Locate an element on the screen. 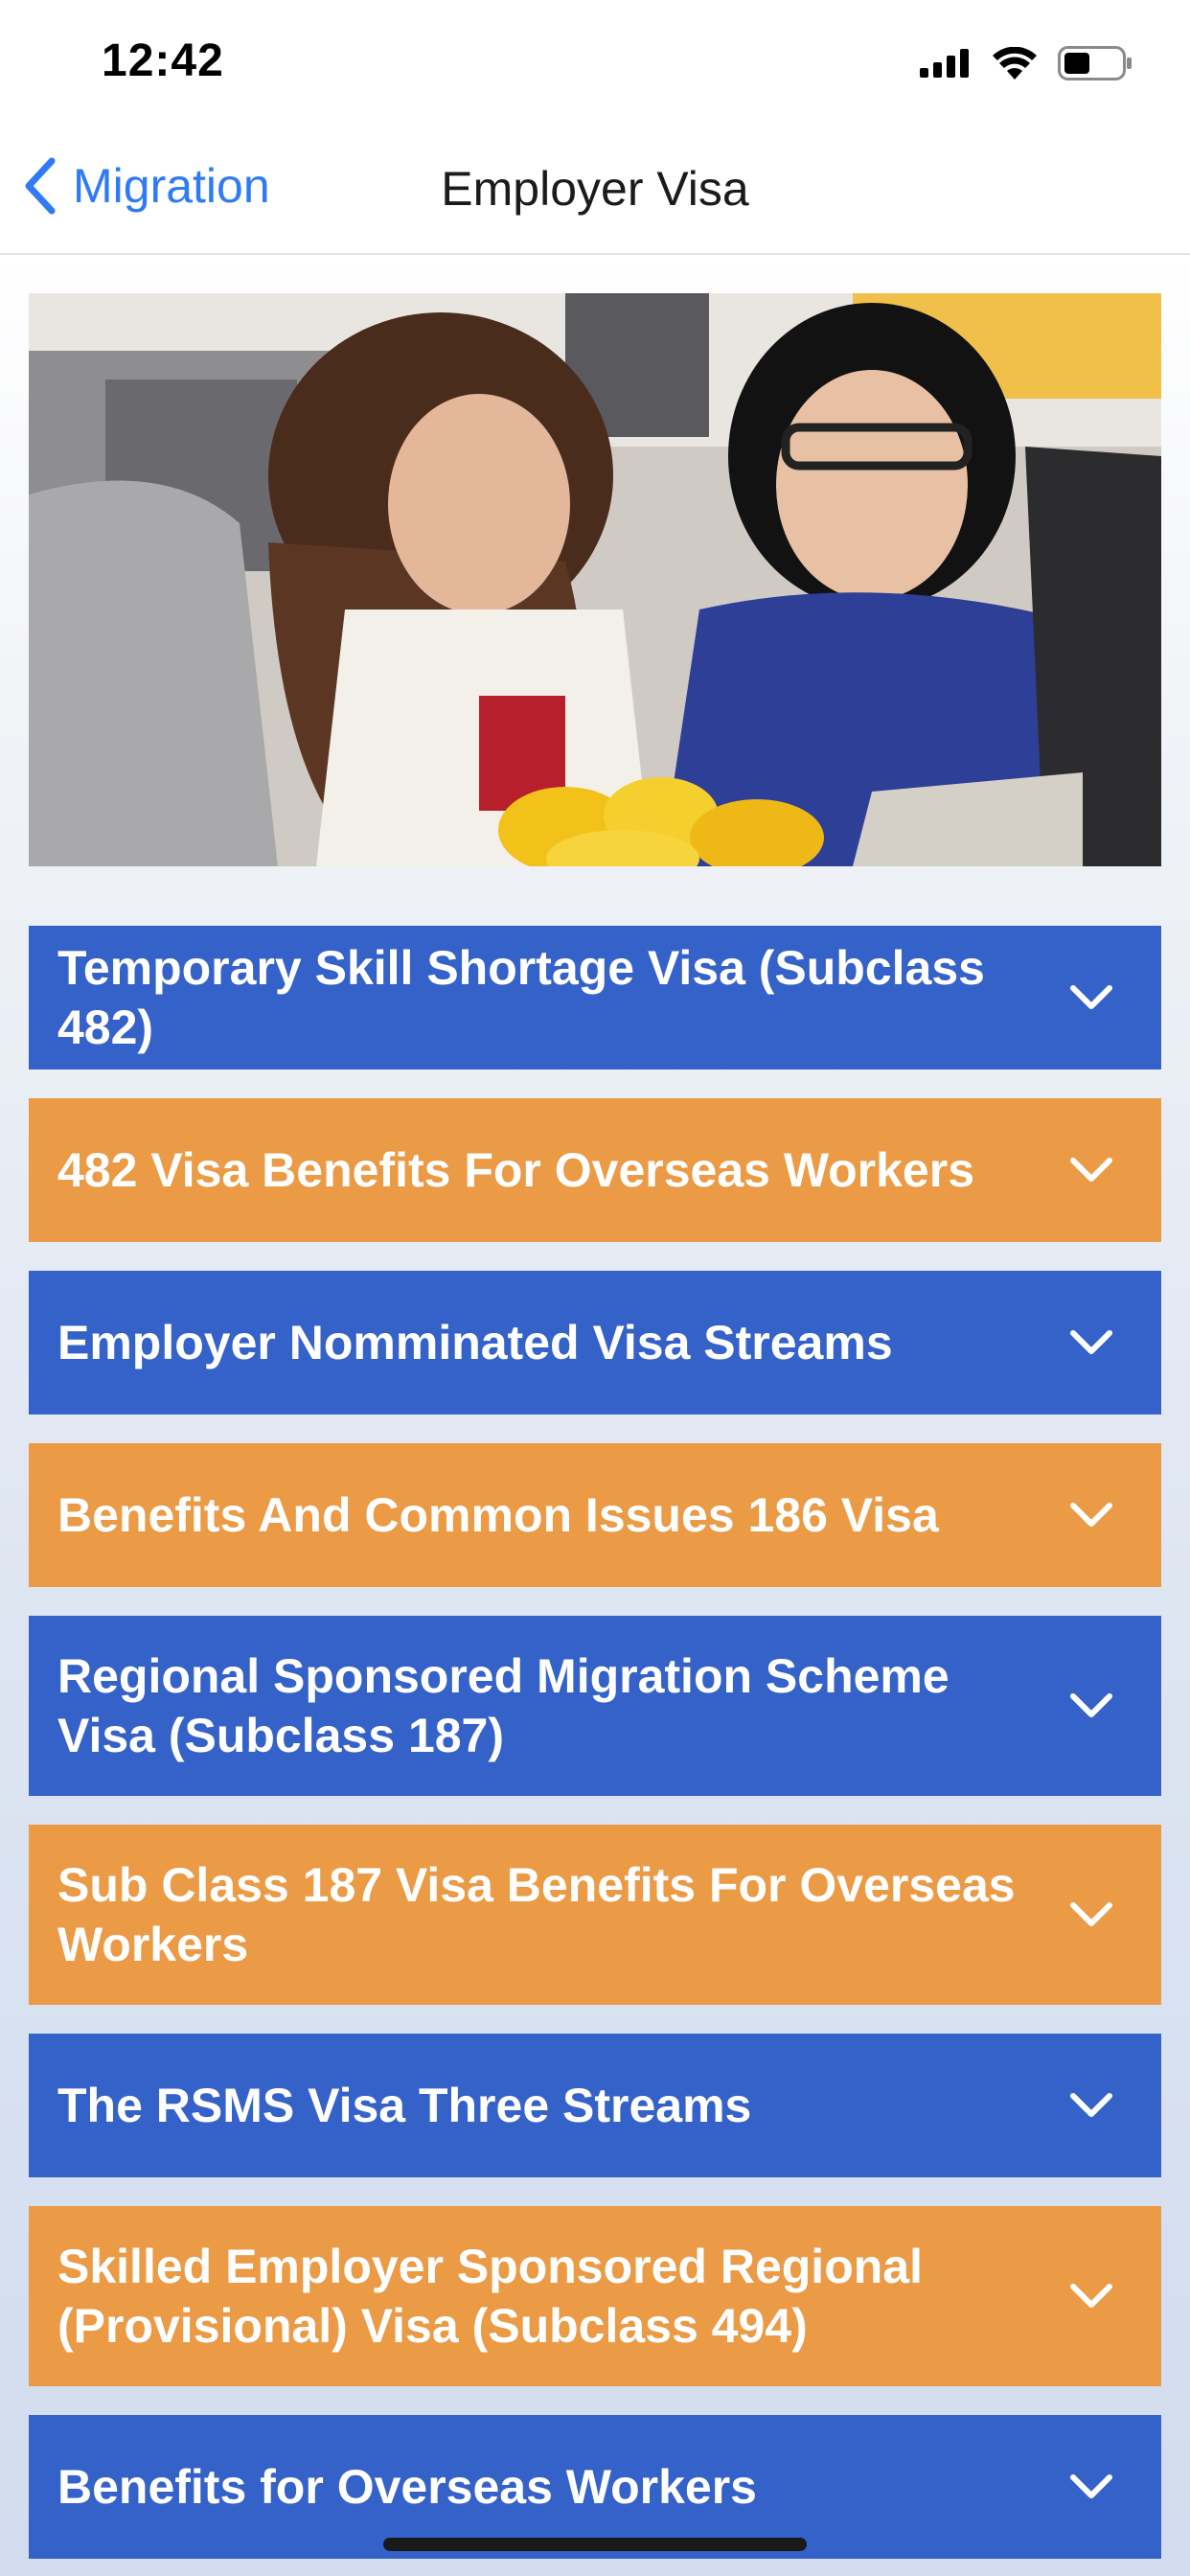 This screenshot has width=1190, height=2576. accordion-item: Employer Nomminated Visa Streams is located at coordinates (595, 1342).